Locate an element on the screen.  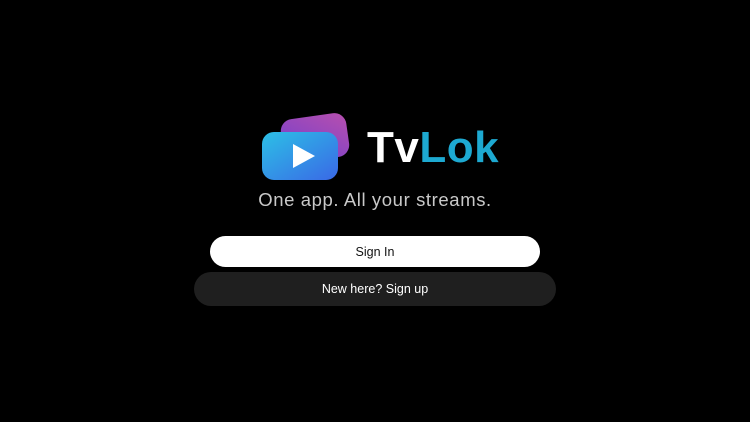
app-name-part2: Lok is located at coordinates (459, 147).